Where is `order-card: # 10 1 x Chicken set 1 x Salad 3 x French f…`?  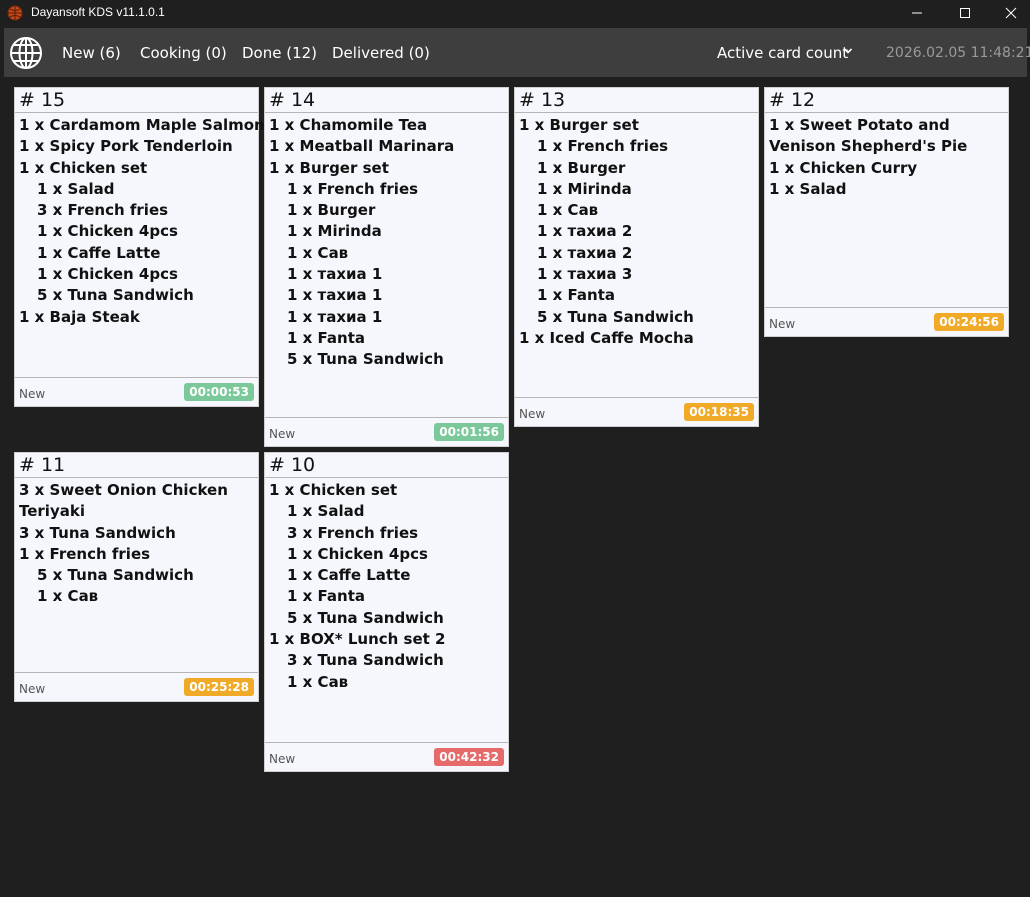 order-card: # 10 1 x Chicken set 1 x Salad 3 x French f… is located at coordinates (386, 612).